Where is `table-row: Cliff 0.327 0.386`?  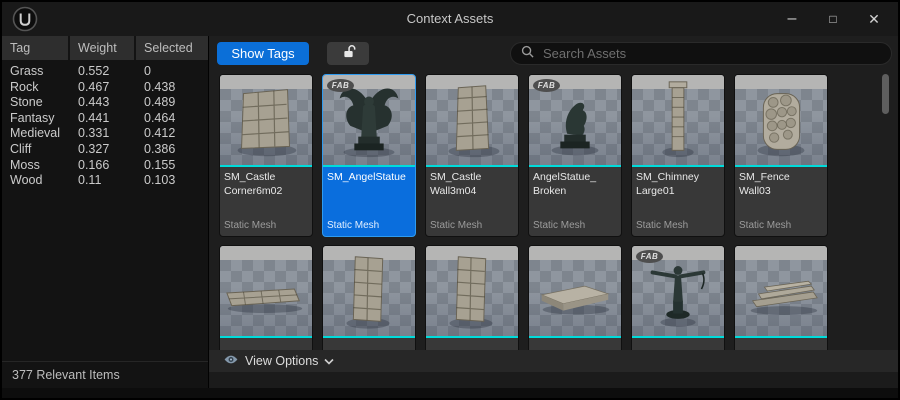
table-row: Cliff 0.327 0.386 is located at coordinates (105, 150).